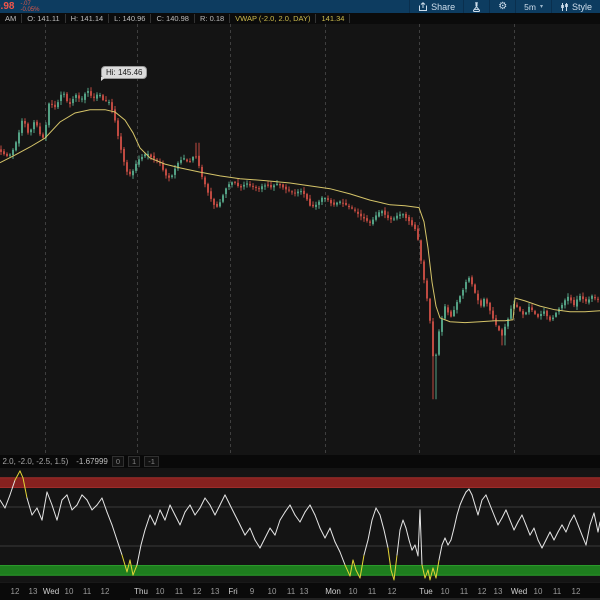 Image resolution: width=600 pixels, height=600 pixels. What do you see at coordinates (15, 591) in the screenshot?
I see `axis-hour-label-0: 12` at bounding box center [15, 591].